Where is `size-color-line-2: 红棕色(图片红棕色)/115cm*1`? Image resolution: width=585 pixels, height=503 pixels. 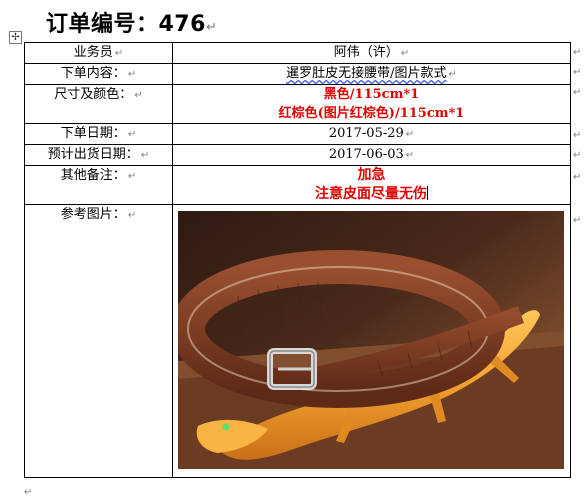 size-color-line-2: 红棕色(图片红棕色)/115cm*1 is located at coordinates (371, 113).